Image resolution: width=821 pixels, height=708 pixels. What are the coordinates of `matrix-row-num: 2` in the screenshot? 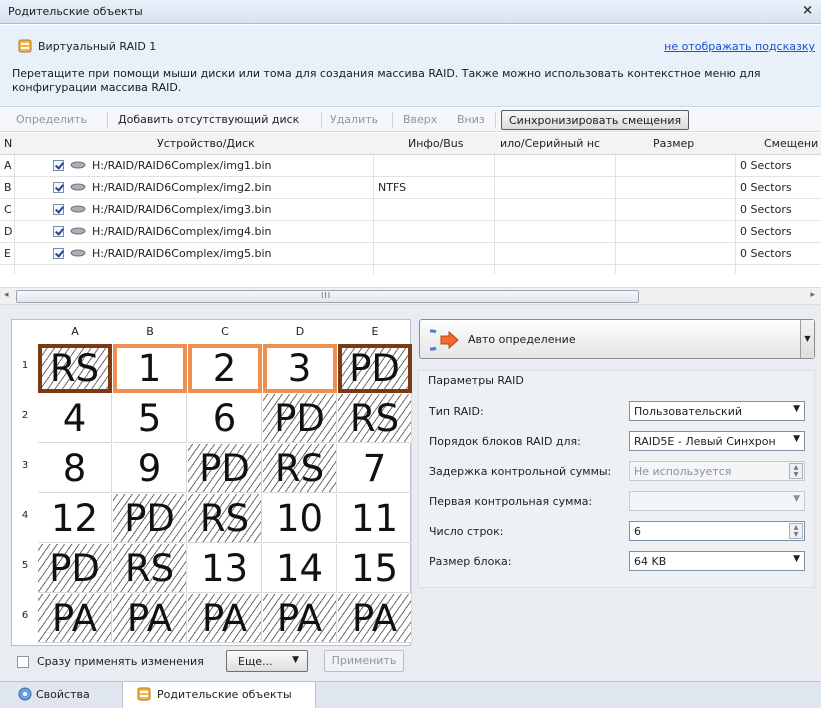 It's located at (25, 415).